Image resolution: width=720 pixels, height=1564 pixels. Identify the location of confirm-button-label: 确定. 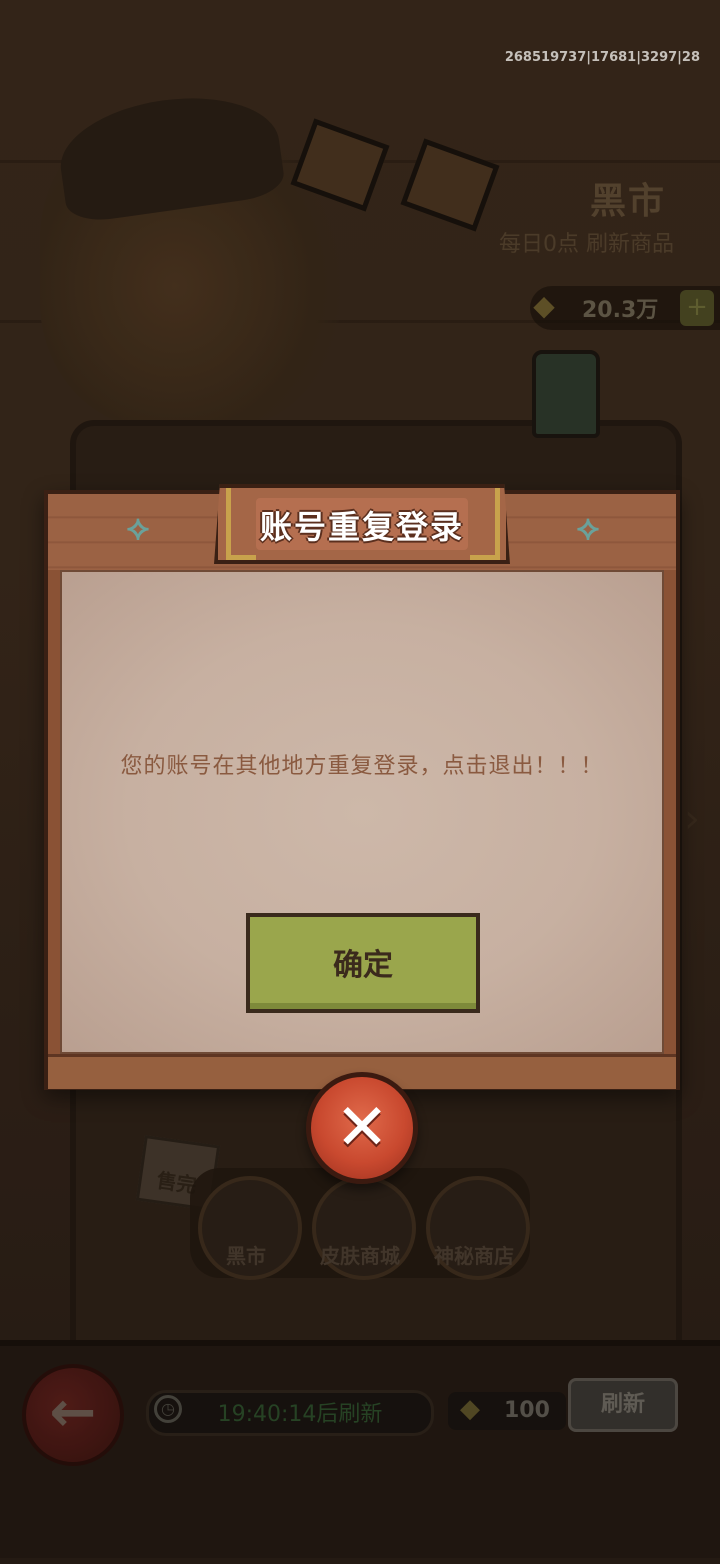
(363, 962).